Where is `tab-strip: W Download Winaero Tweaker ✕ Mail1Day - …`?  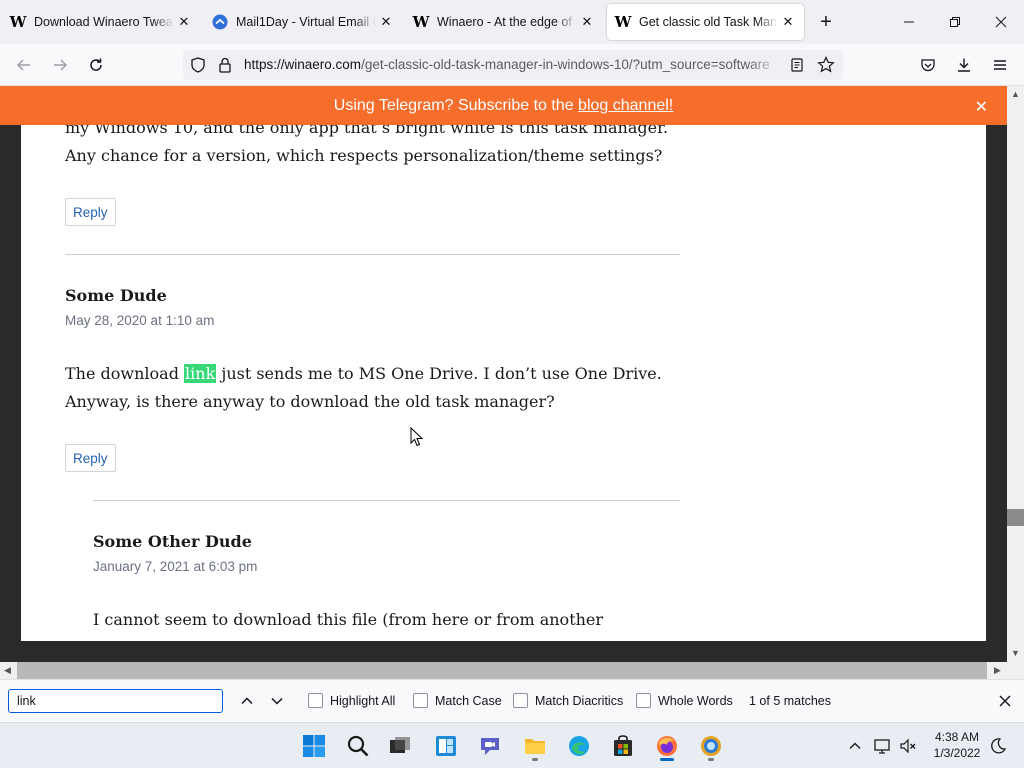 tab-strip: W Download Winaero Tweaker ✕ Mail1Day - … is located at coordinates (512, 22).